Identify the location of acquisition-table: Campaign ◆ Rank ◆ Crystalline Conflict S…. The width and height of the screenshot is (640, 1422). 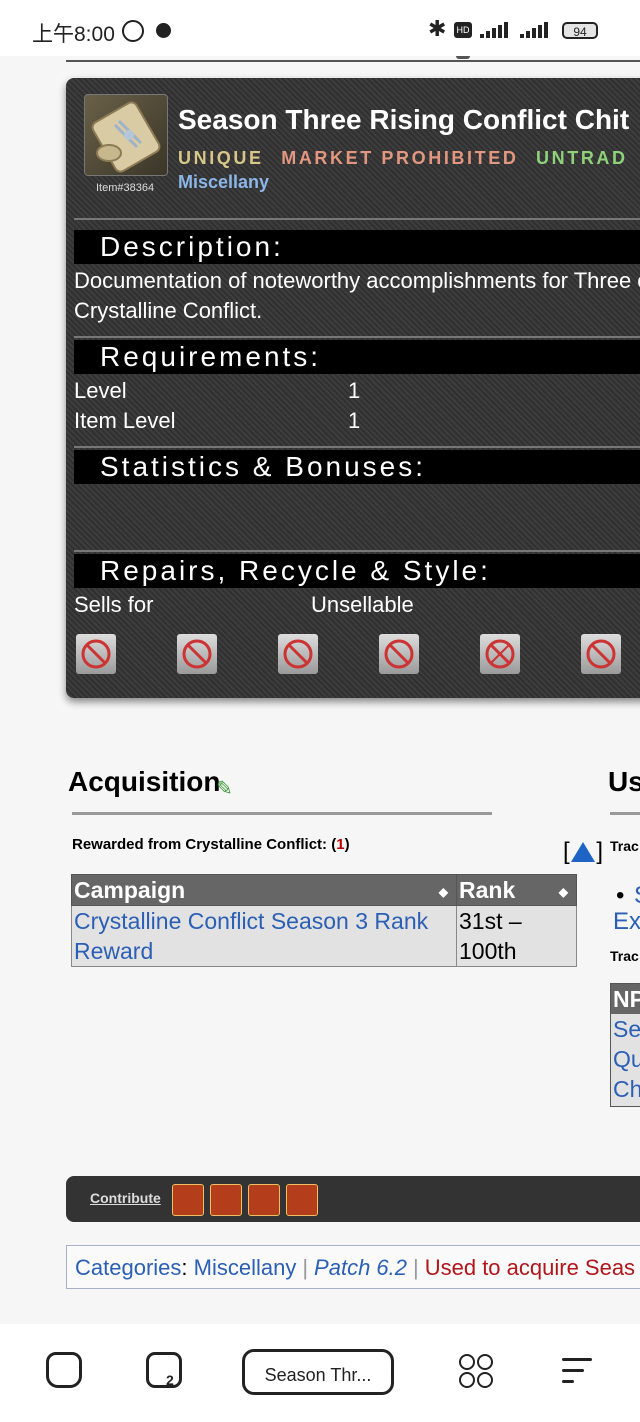
(324, 920).